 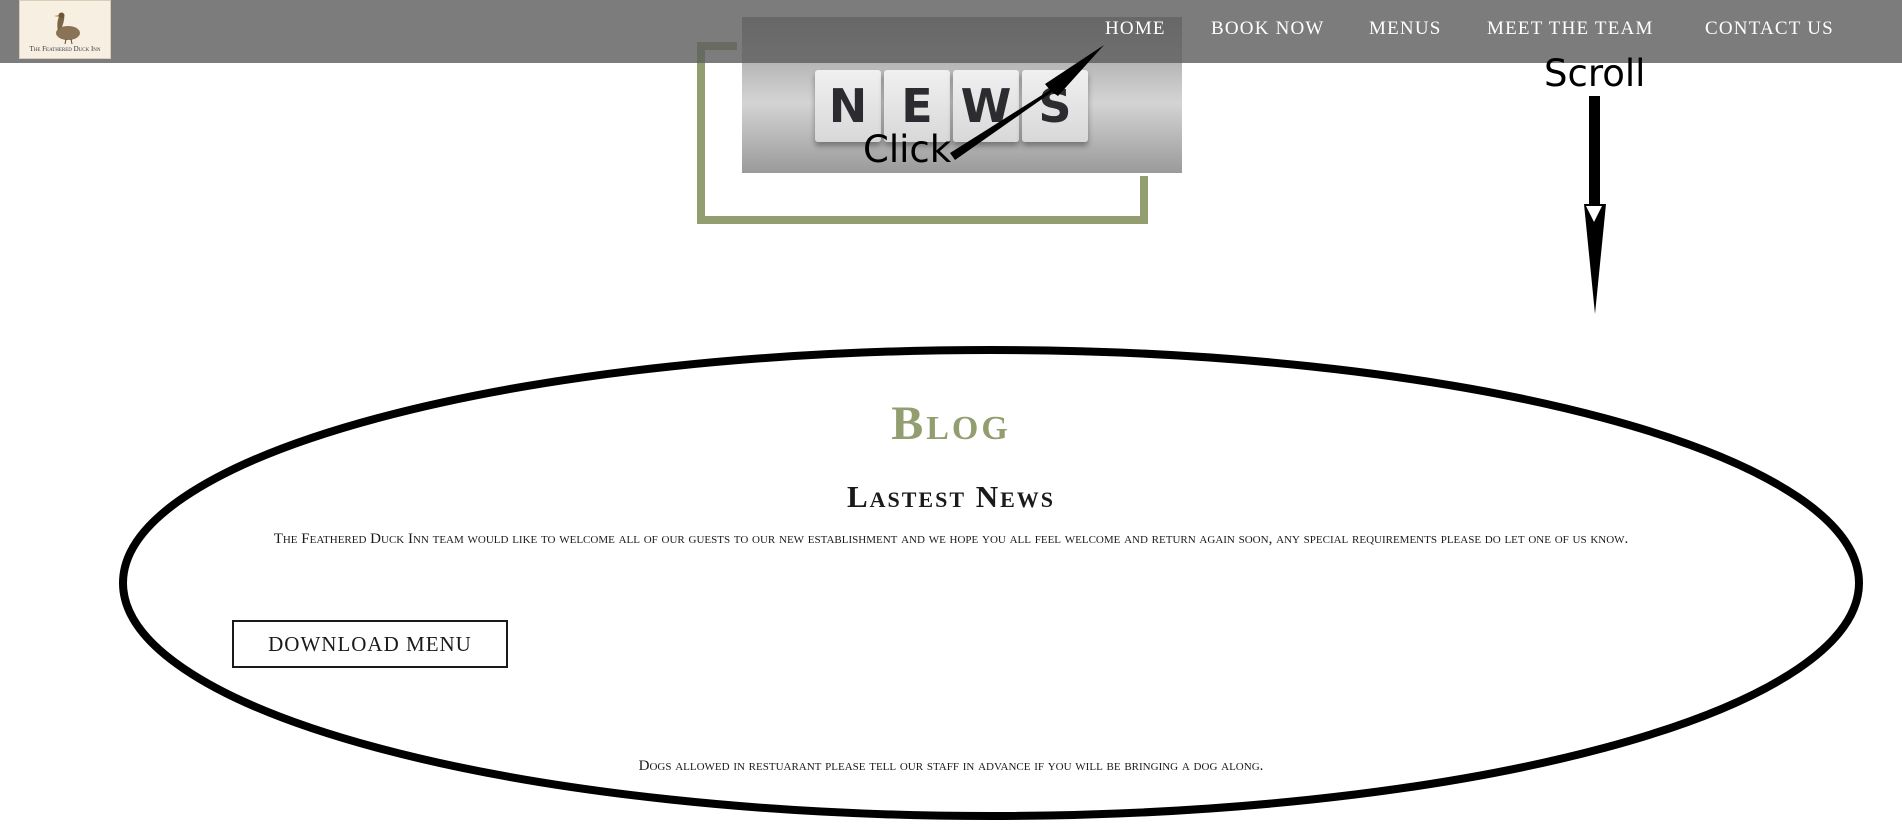 I want to click on logo-text: The Feathered Duck Inn, so click(x=65, y=49).